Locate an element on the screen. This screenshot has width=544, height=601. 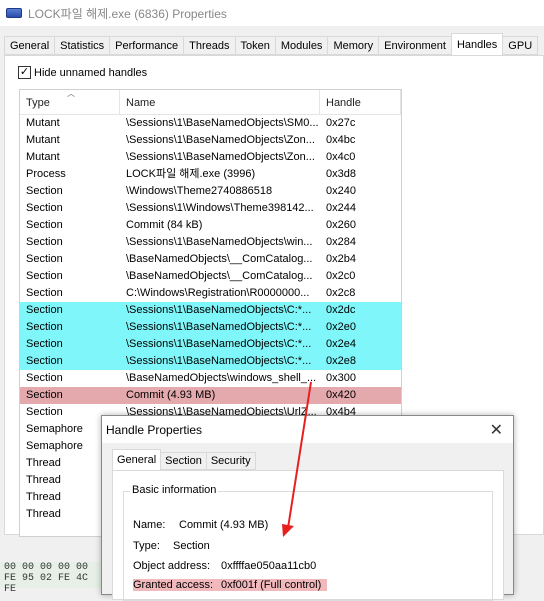
dialog-tab-general: General is located at coordinates (137, 459).